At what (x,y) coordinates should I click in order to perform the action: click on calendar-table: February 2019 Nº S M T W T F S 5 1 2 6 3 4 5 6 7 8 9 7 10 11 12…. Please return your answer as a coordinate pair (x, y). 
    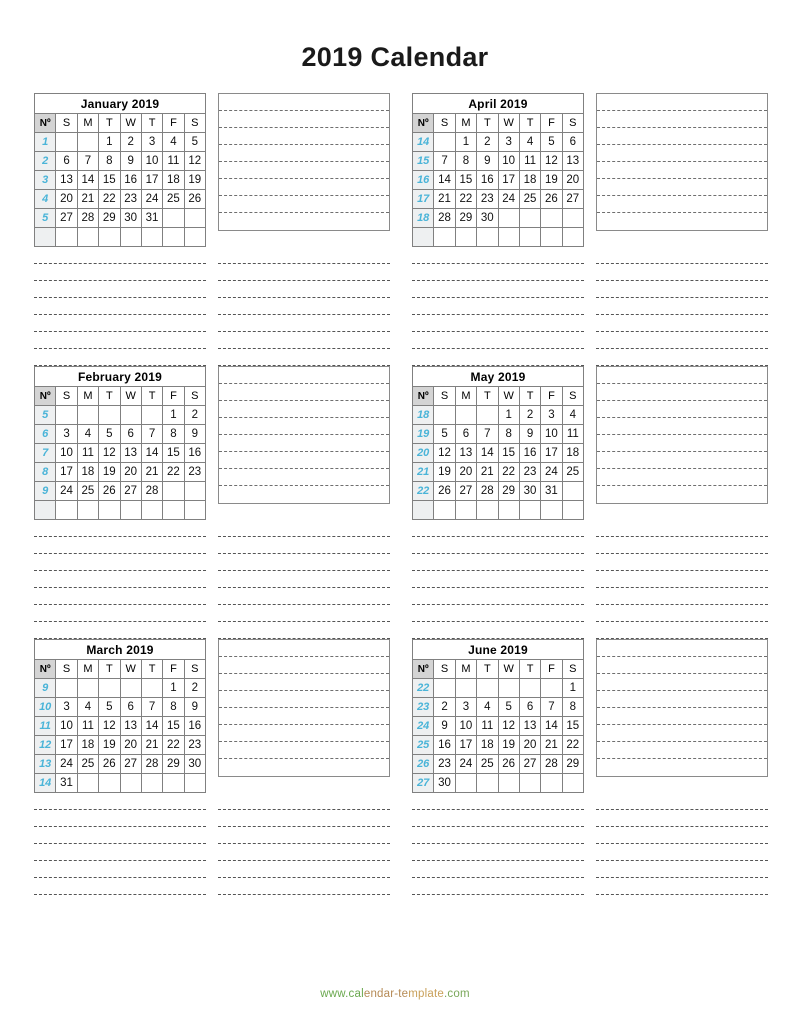
    Looking at the image, I should click on (120, 443).